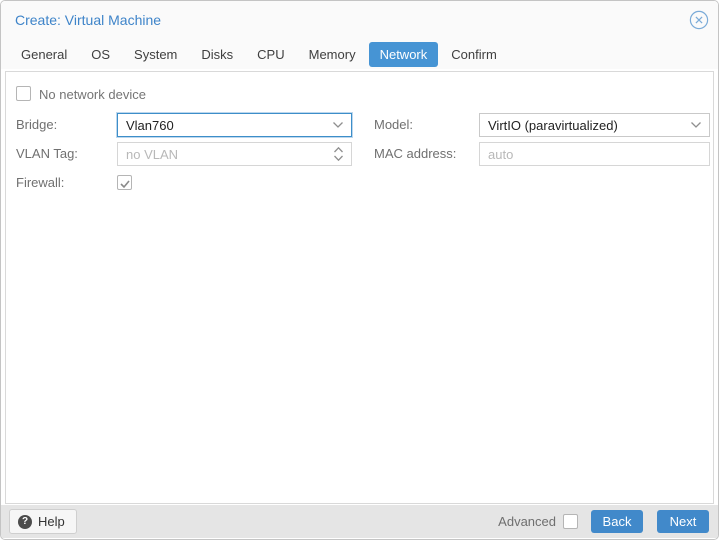 This screenshot has width=719, height=540. What do you see at coordinates (359, 521) in the screenshot?
I see `dialog-footer: ? Help Advanced Back Next` at bounding box center [359, 521].